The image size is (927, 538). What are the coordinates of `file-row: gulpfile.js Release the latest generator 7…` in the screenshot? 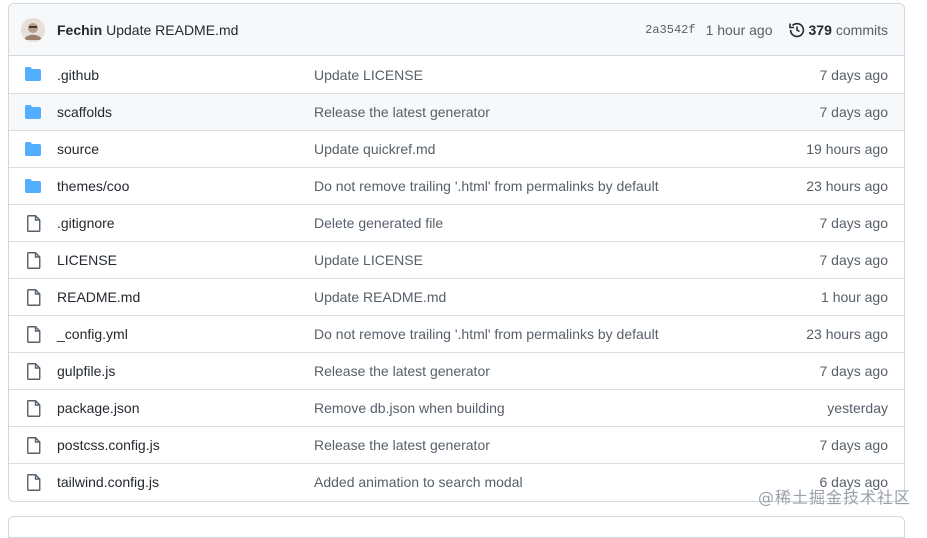 It's located at (456, 370).